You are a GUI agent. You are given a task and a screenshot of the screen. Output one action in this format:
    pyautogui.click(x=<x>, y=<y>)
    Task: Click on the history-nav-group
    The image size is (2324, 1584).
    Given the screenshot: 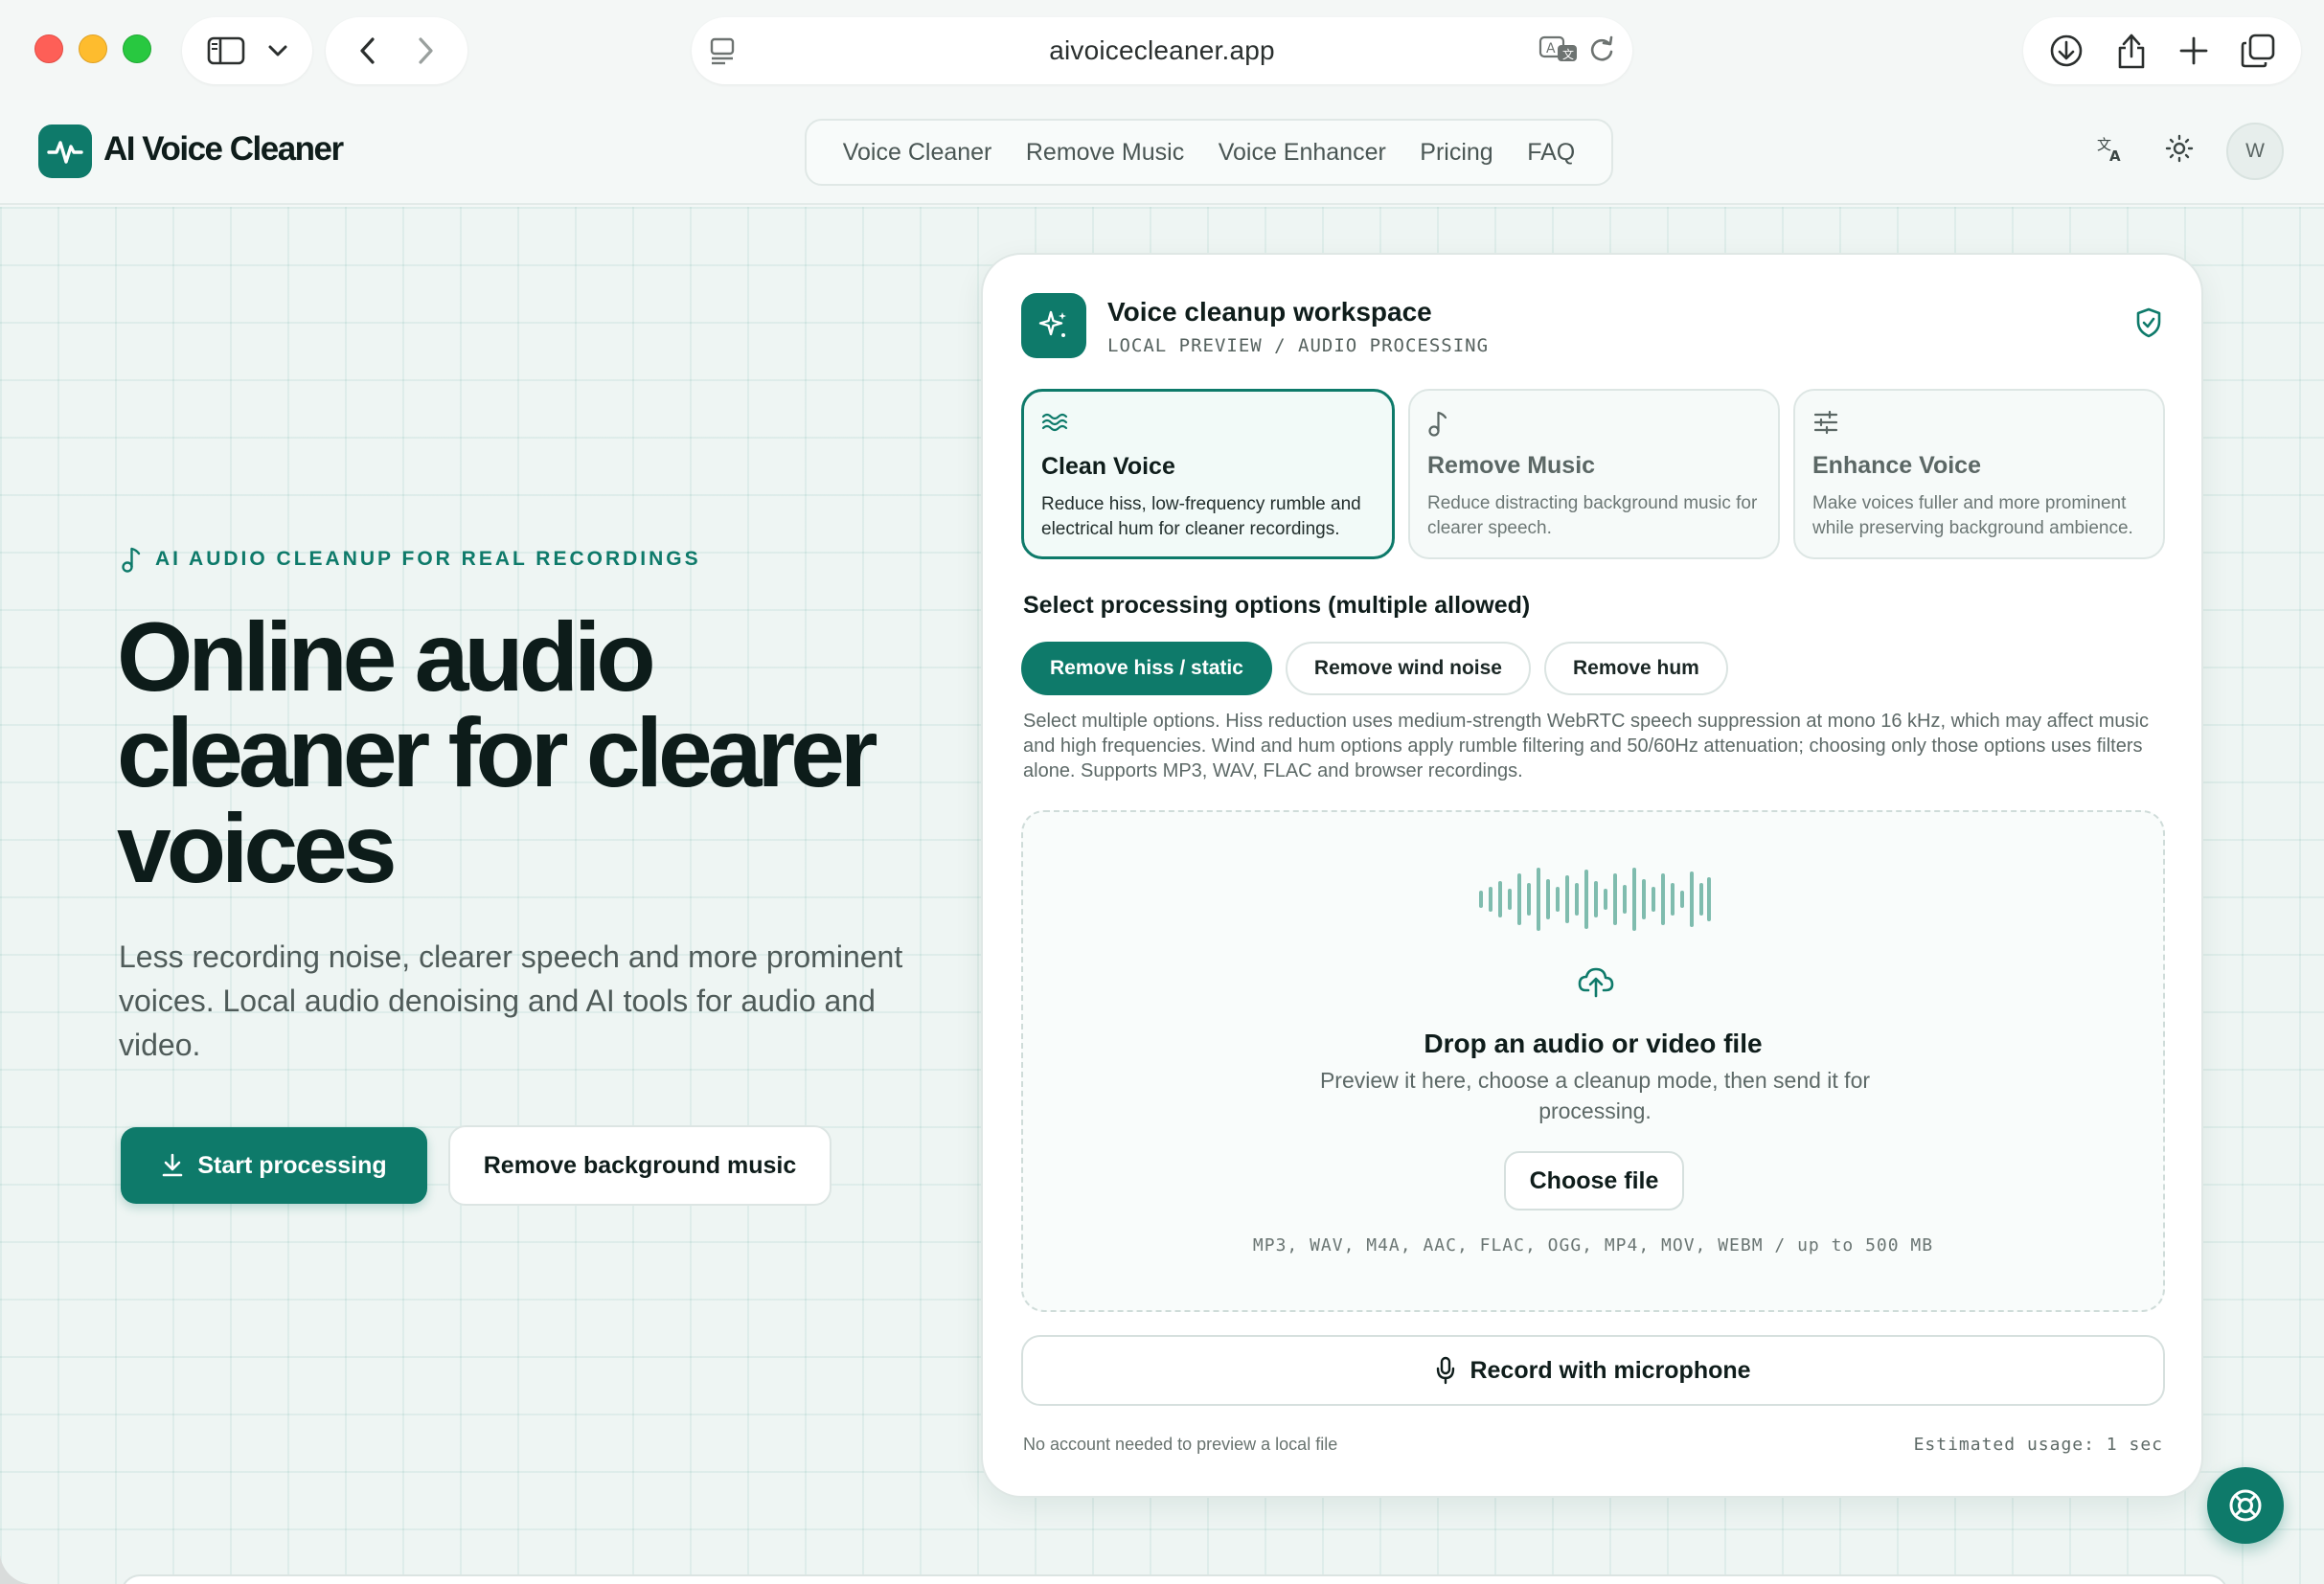 What is the action you would take?
    pyautogui.click(x=396, y=50)
    